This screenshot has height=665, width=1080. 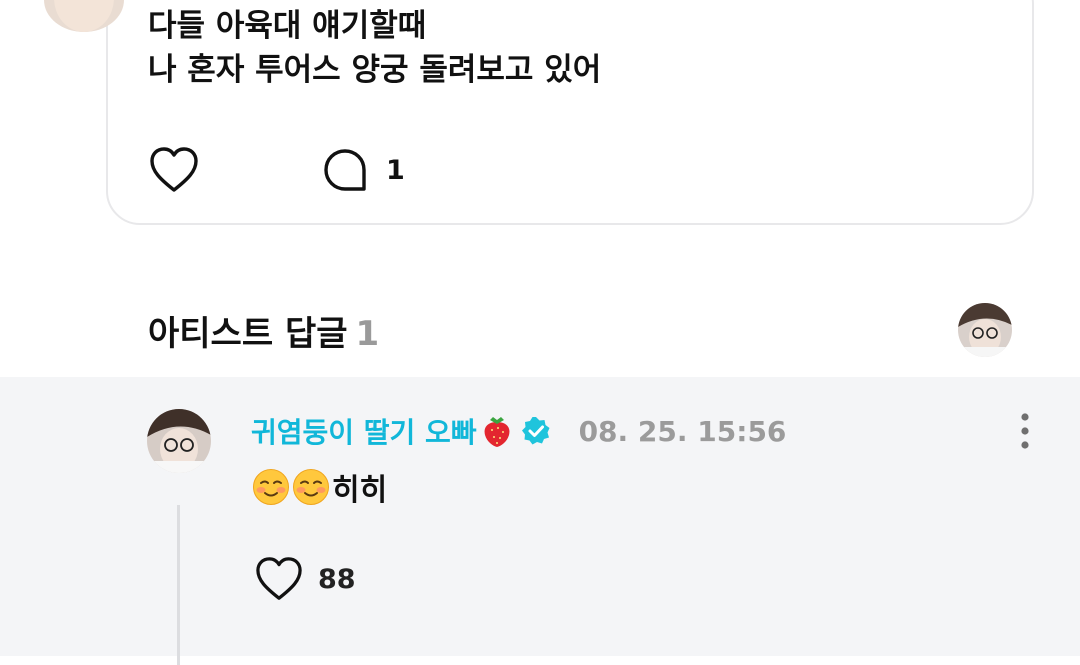 I want to click on artist-avatar, so click(x=985, y=330).